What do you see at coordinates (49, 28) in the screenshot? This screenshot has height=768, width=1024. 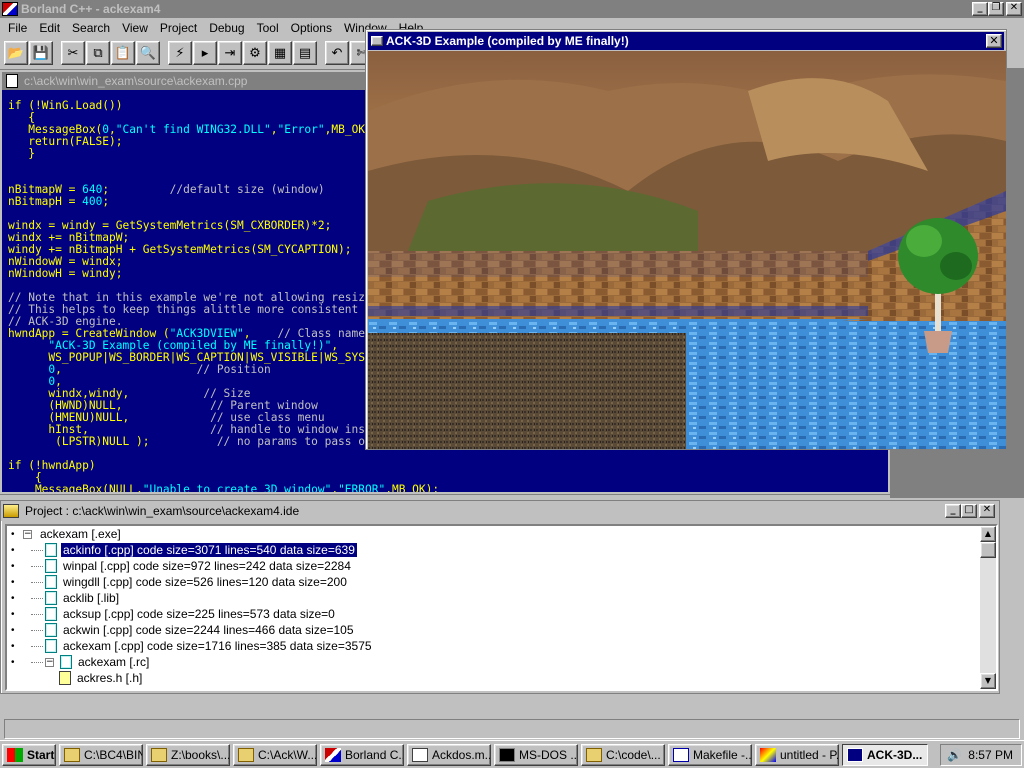 I see `menu-edit: Edit` at bounding box center [49, 28].